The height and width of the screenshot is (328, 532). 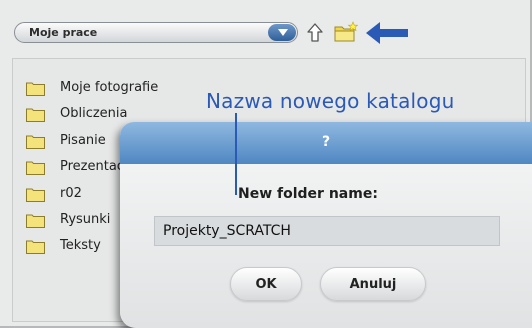 I want to click on annotation-label: Nazwa nowego katalogu, so click(x=330, y=101).